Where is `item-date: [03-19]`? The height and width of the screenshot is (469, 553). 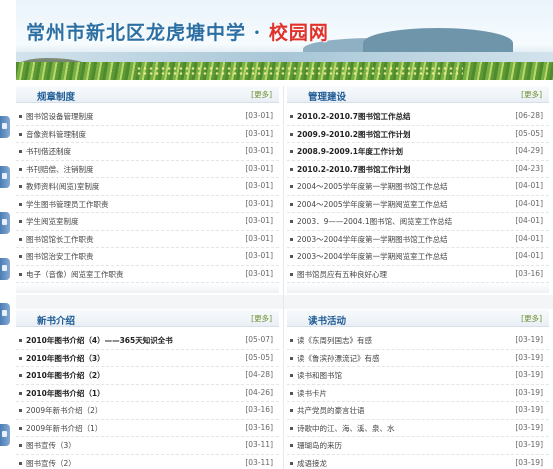 item-date: [03-19] is located at coordinates (529, 462).